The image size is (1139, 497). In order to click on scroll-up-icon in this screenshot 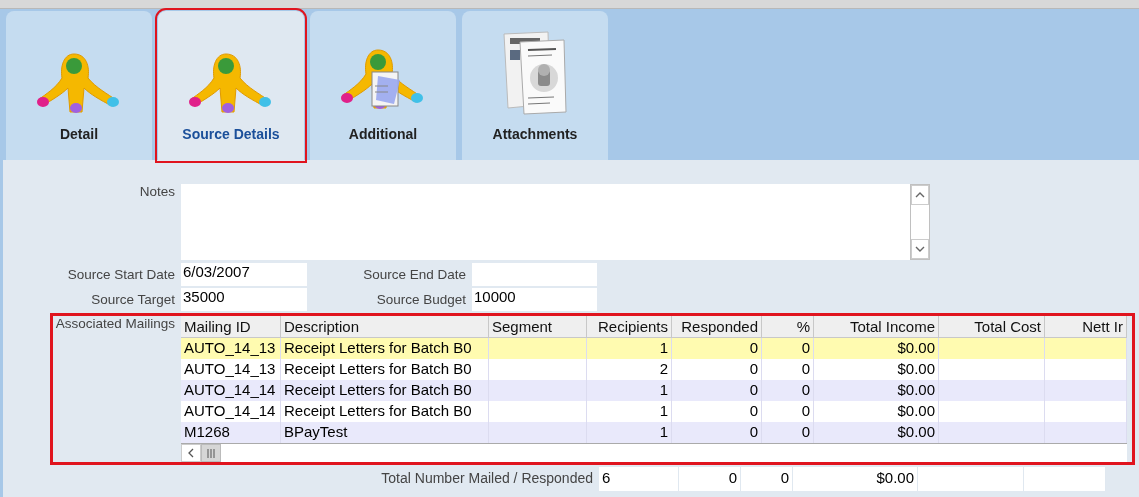, I will do `click(920, 195)`.